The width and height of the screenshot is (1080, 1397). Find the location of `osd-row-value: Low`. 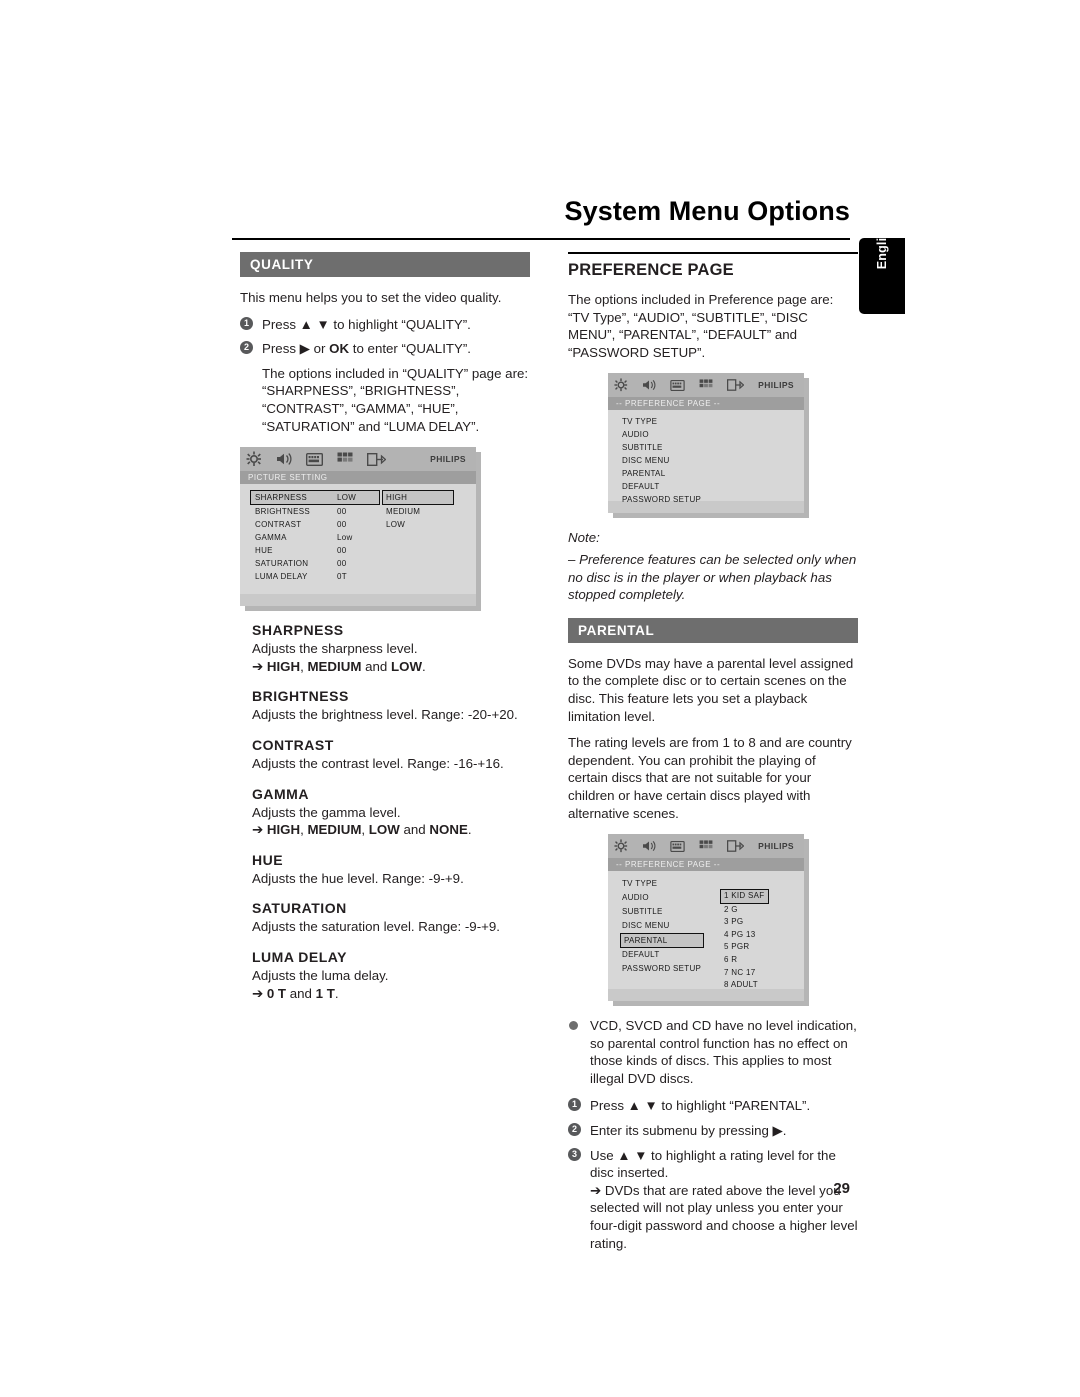

osd-row-value: Low is located at coordinates (345, 538).